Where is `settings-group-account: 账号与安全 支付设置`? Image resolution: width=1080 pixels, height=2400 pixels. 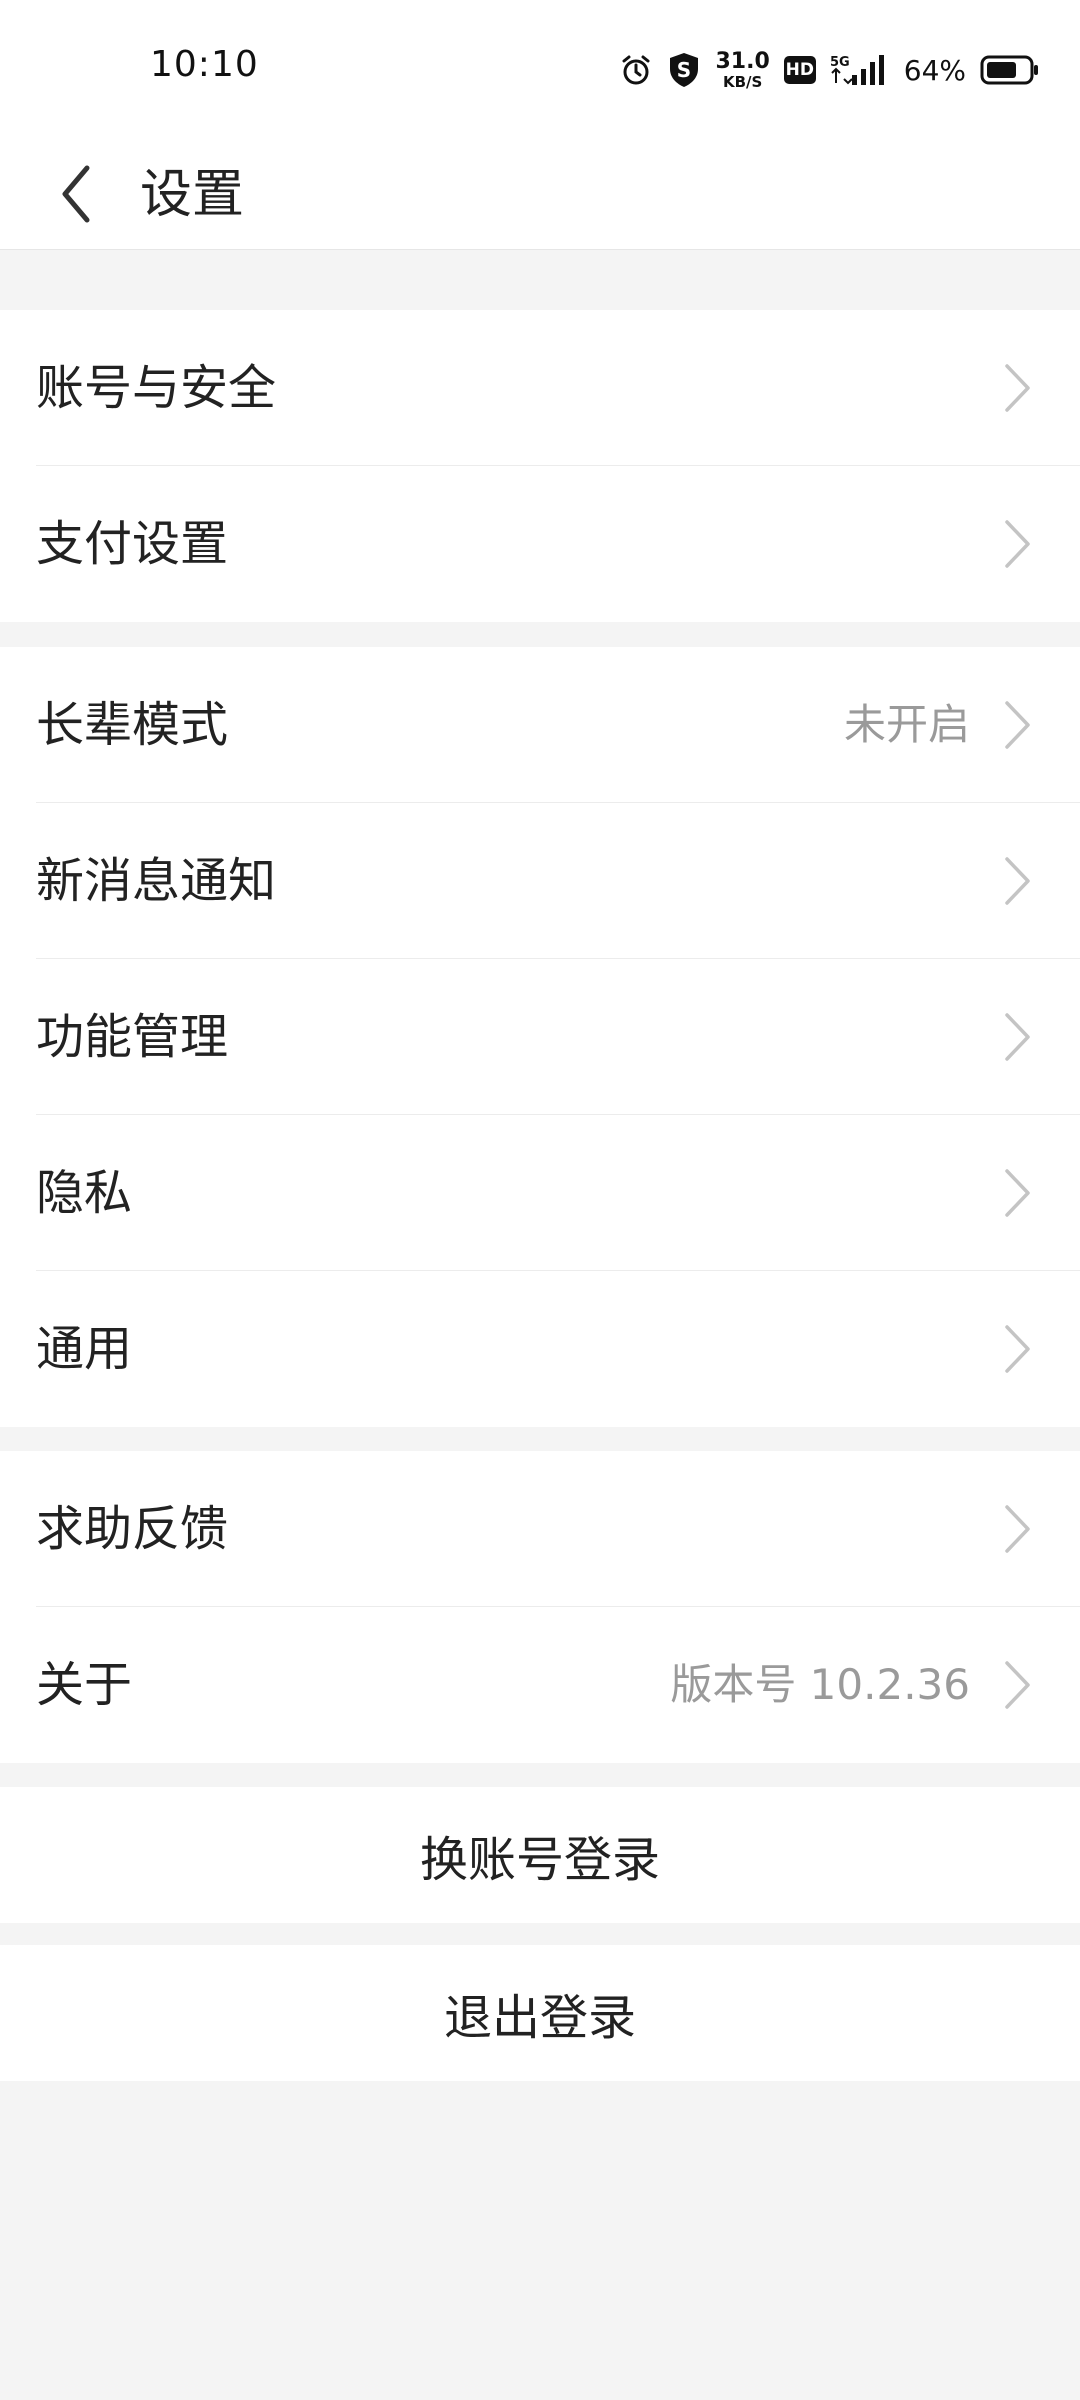 settings-group-account: 账号与安全 支付设置 is located at coordinates (540, 466).